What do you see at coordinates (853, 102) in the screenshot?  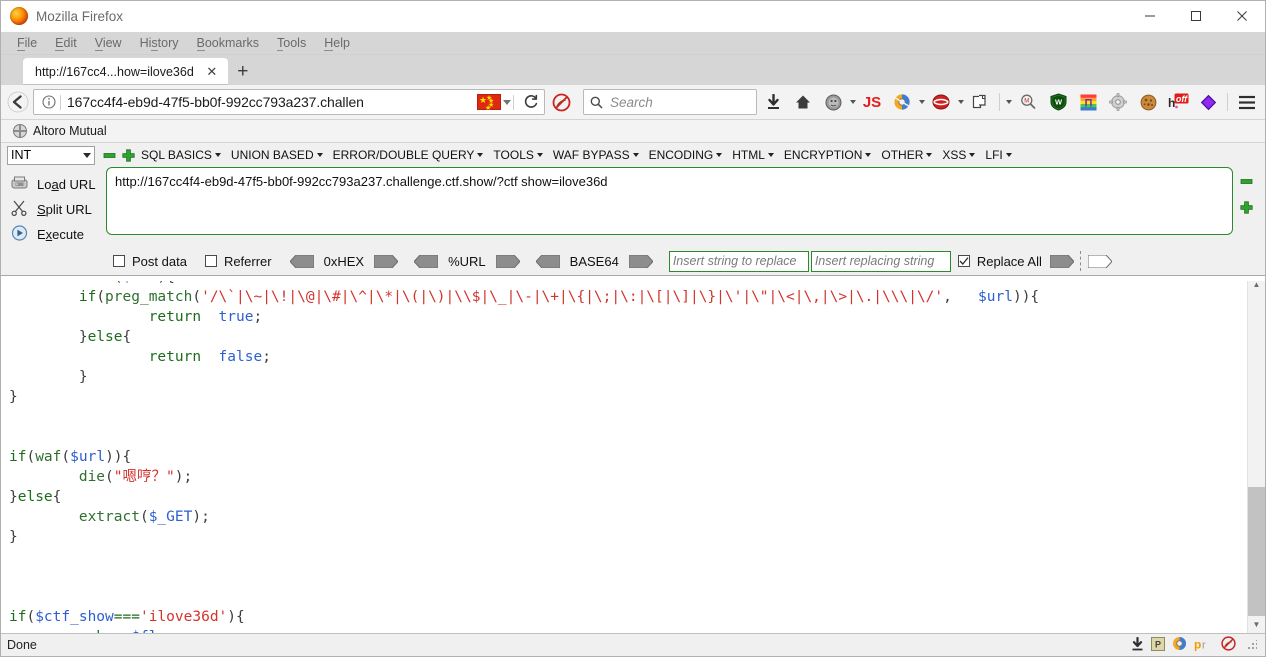 I see `chevron-down-icon-ua` at bounding box center [853, 102].